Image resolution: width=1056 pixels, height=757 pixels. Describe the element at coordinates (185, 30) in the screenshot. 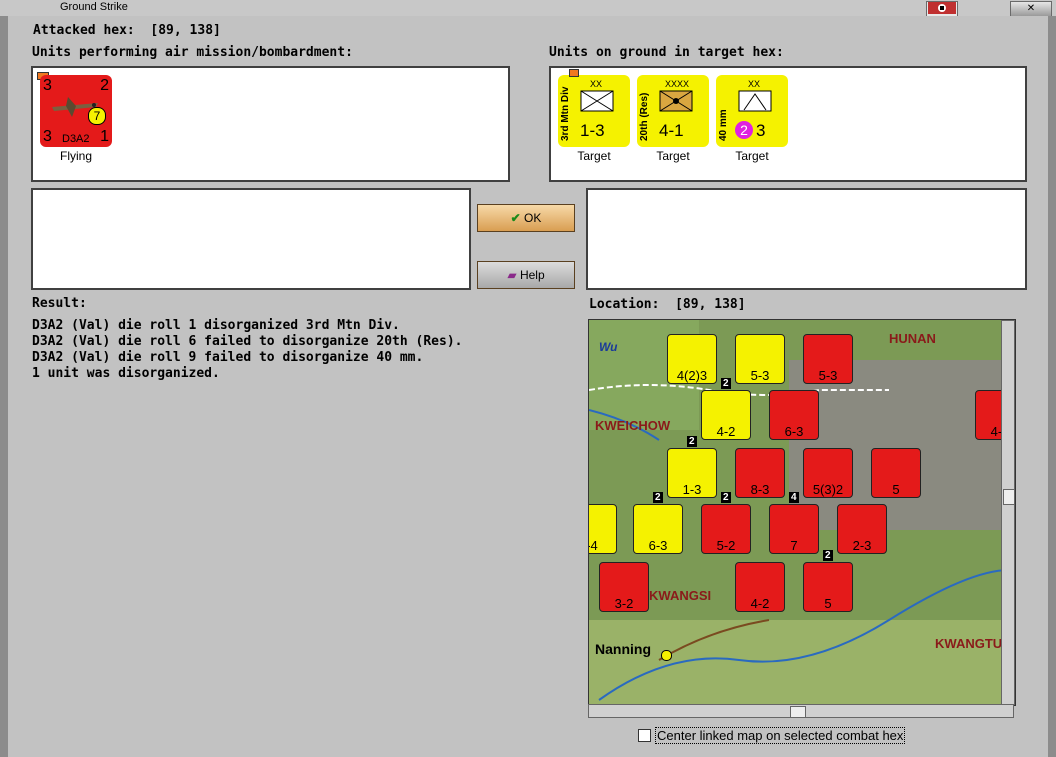

I see `attacked-hex-coords: [89, 138]` at that location.